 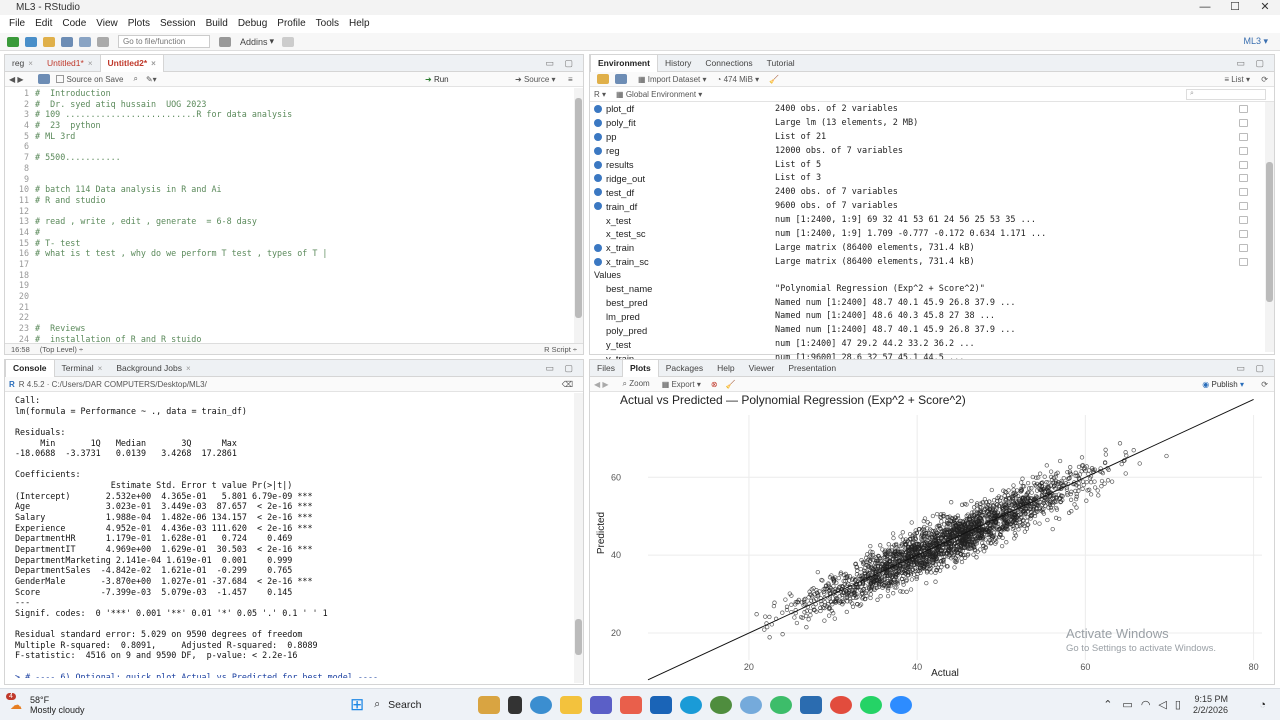 What do you see at coordinates (901, 704) in the screenshot?
I see `zoom-app-icon` at bounding box center [901, 704].